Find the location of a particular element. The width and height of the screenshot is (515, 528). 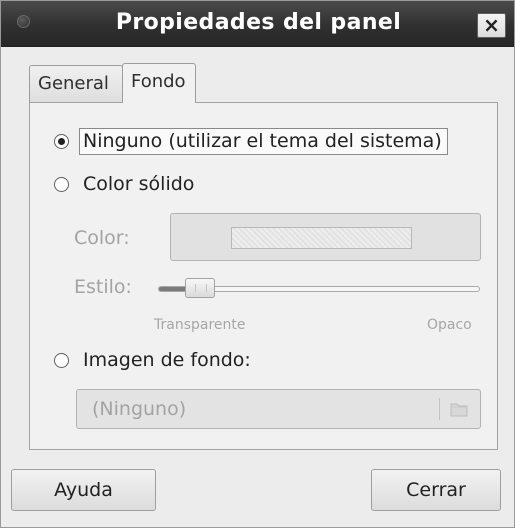

close-button: Cerrar is located at coordinates (436, 490).